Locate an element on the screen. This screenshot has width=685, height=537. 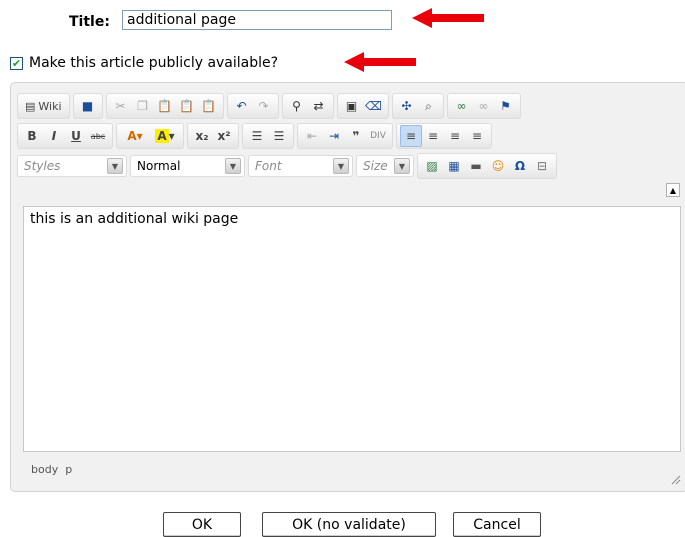
ok-no-validate-button: OK (no validate) is located at coordinates (349, 524).